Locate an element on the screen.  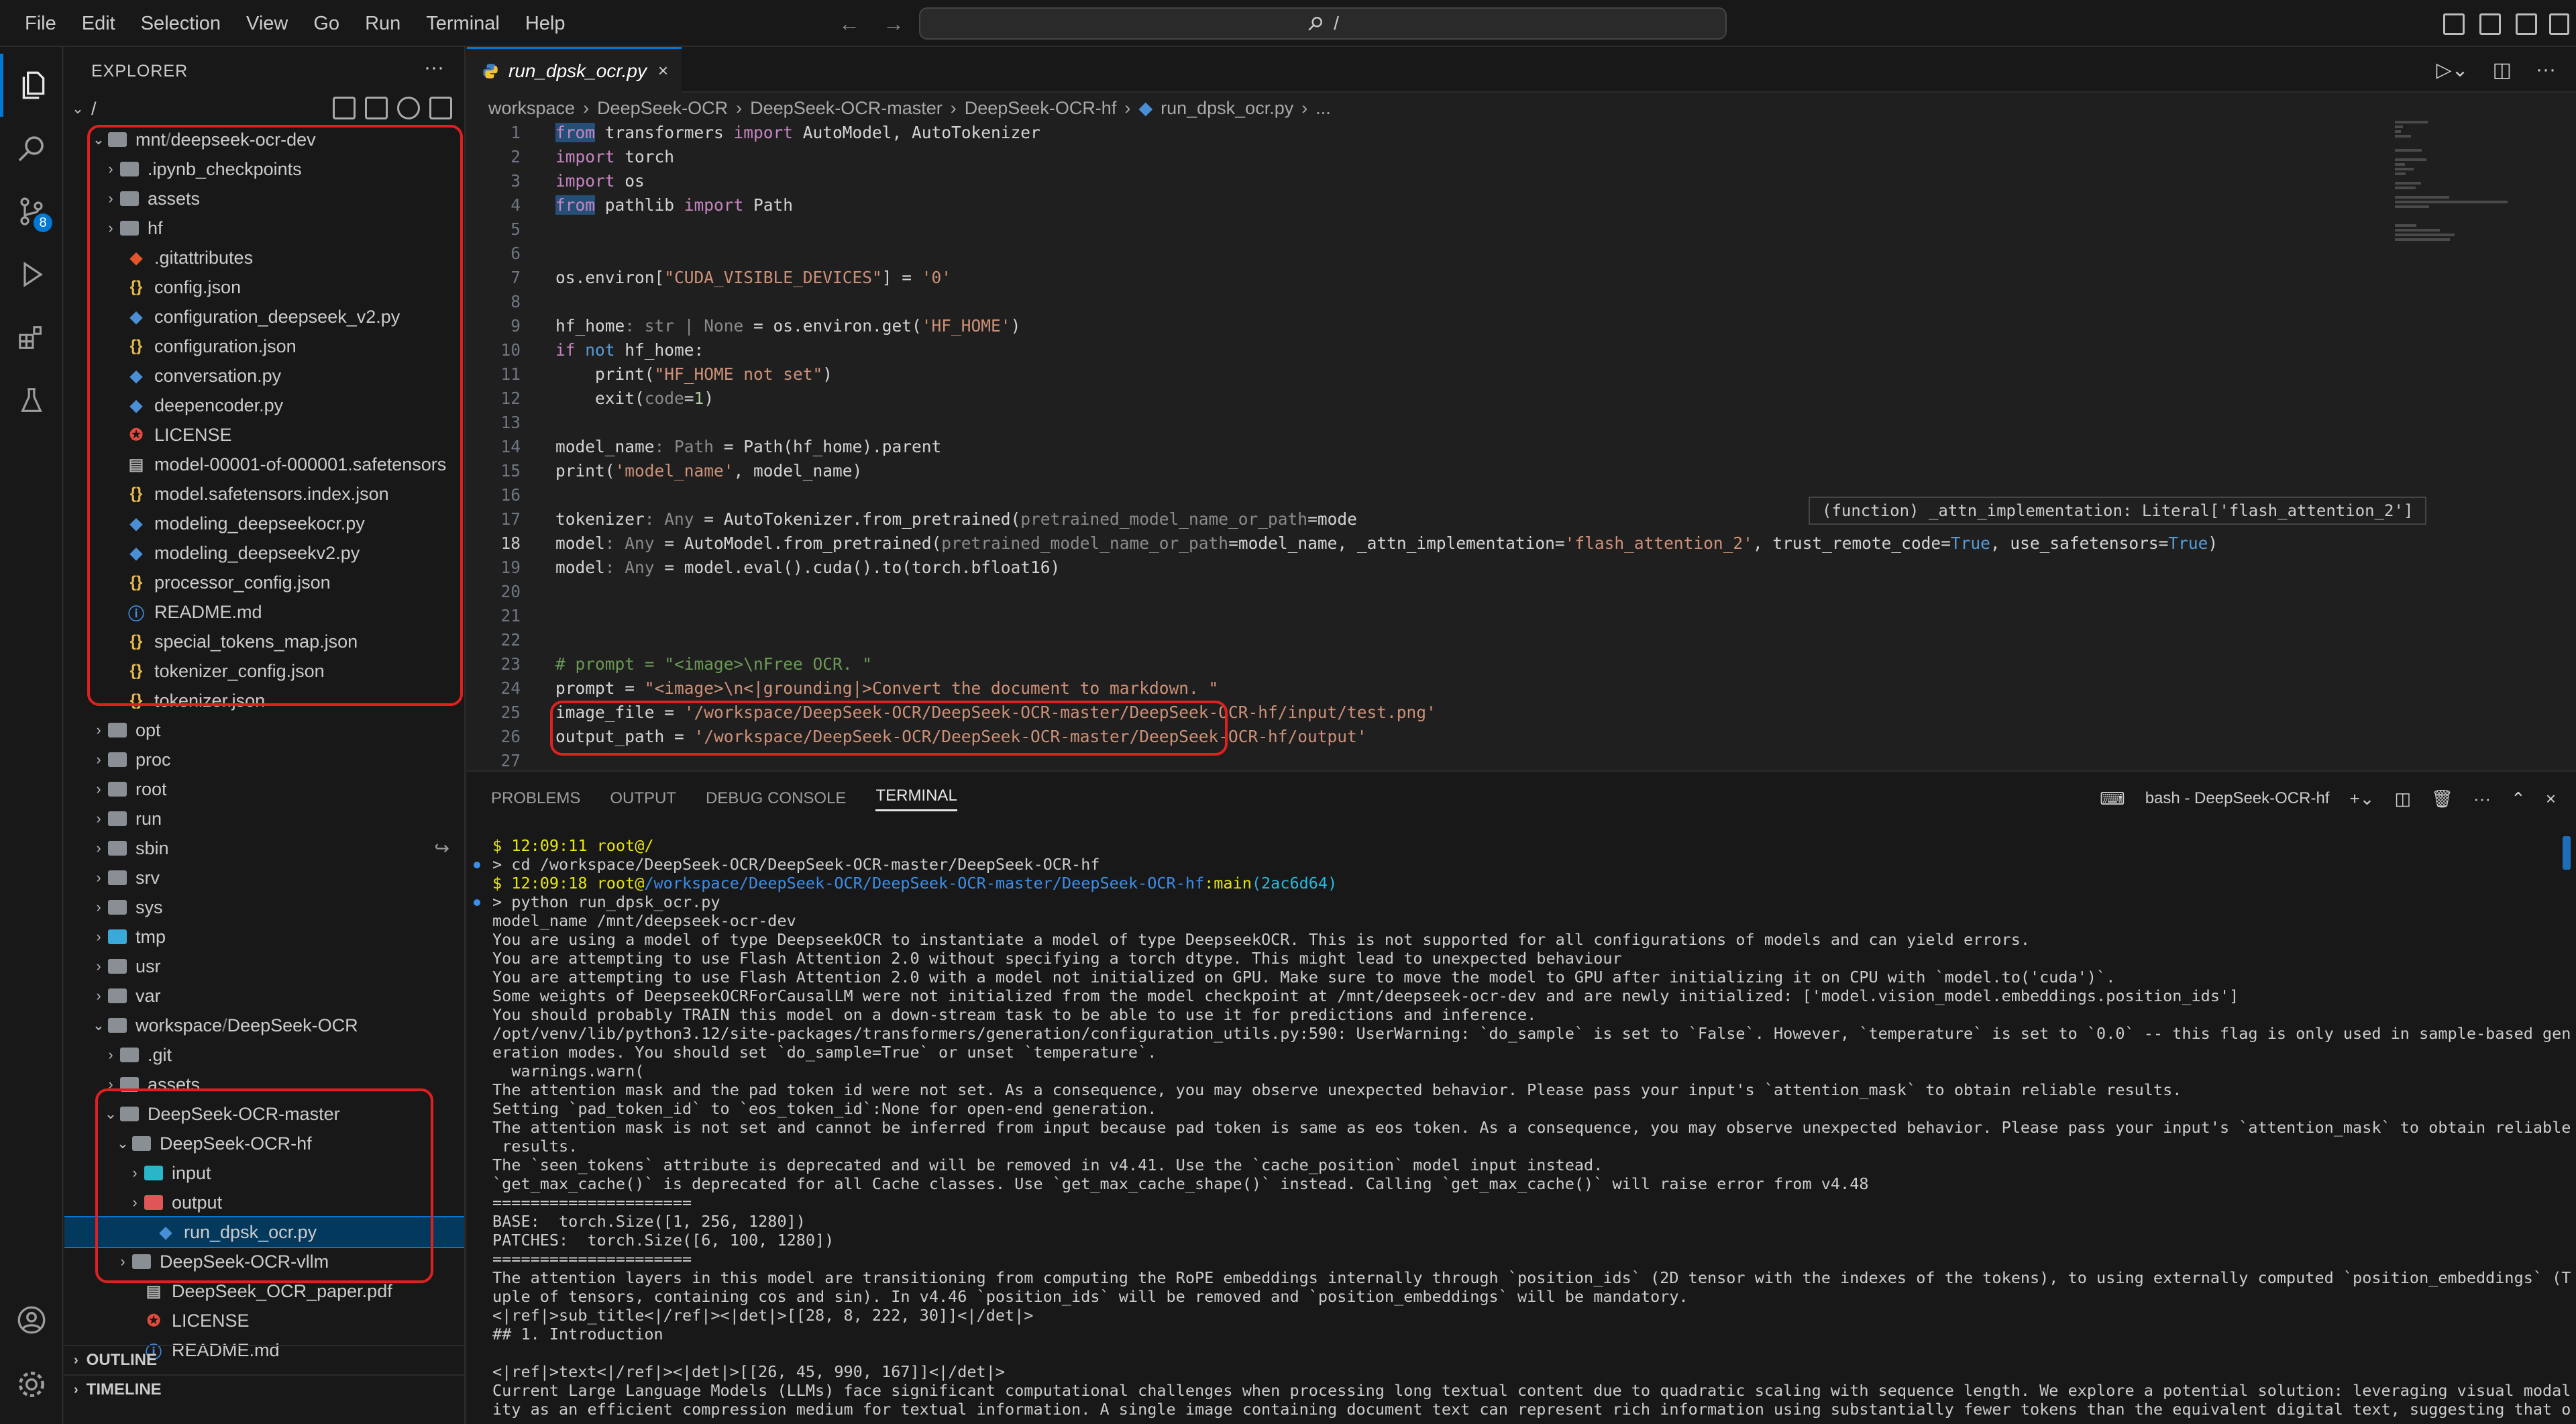
menu-edit: Edit is located at coordinates (98, 23).